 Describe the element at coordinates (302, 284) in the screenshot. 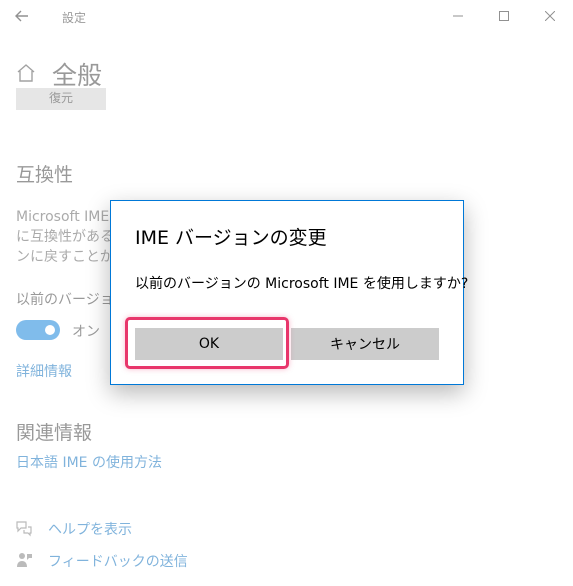

I see `dialog-message: 以前のバージョンの Microsoft IME を使用しますか?` at that location.